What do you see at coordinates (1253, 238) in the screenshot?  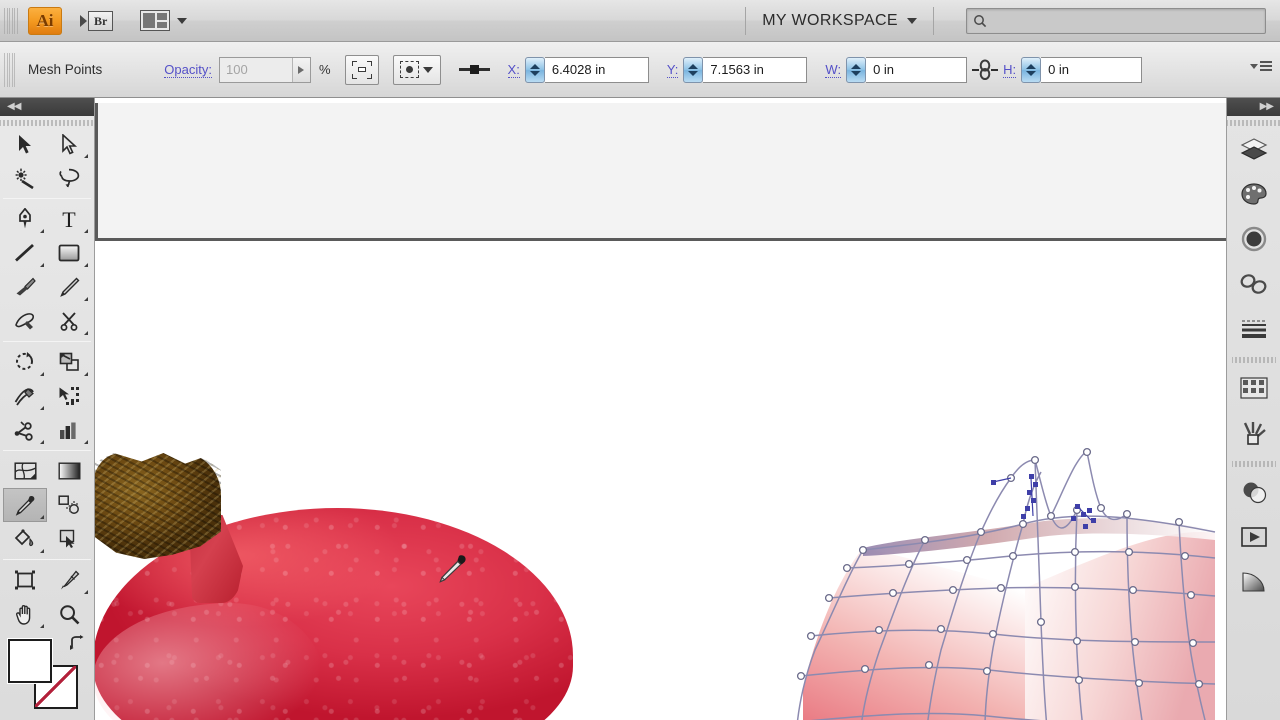 I see `appearance-panel-icon` at bounding box center [1253, 238].